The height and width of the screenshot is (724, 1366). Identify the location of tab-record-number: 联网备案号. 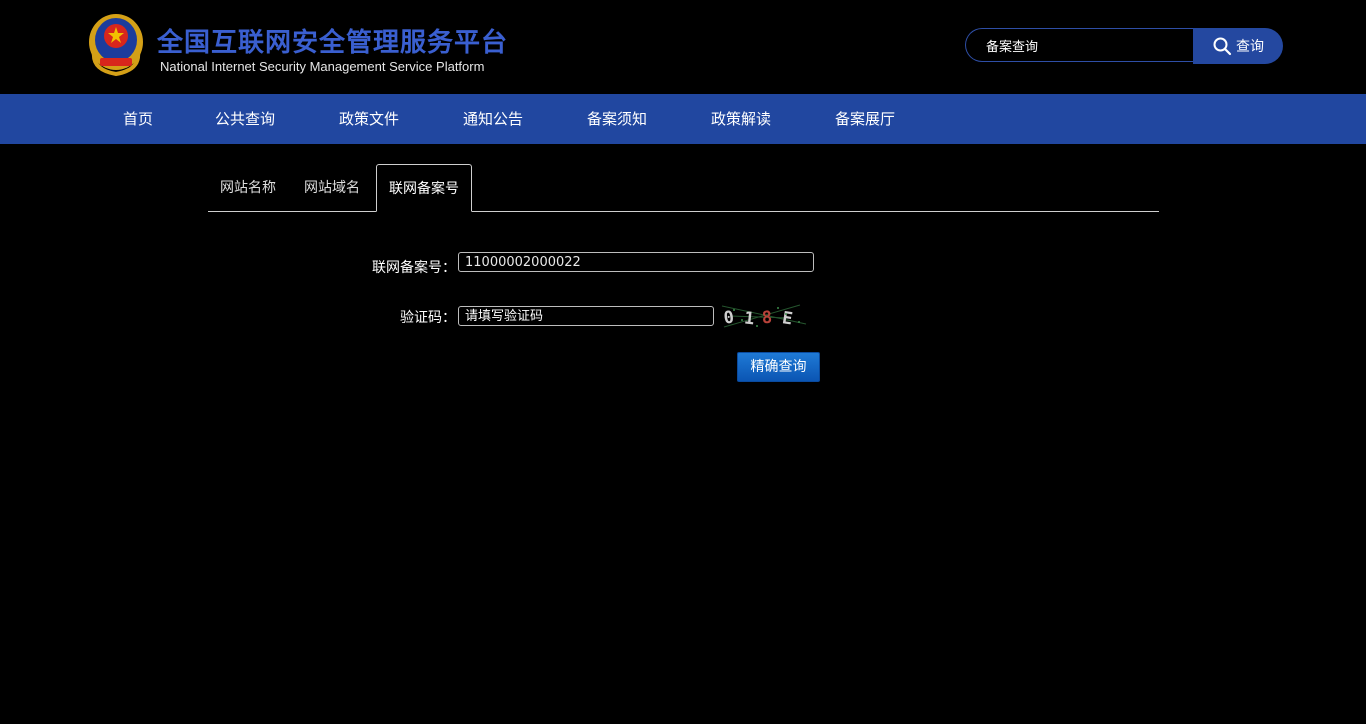
(424, 188).